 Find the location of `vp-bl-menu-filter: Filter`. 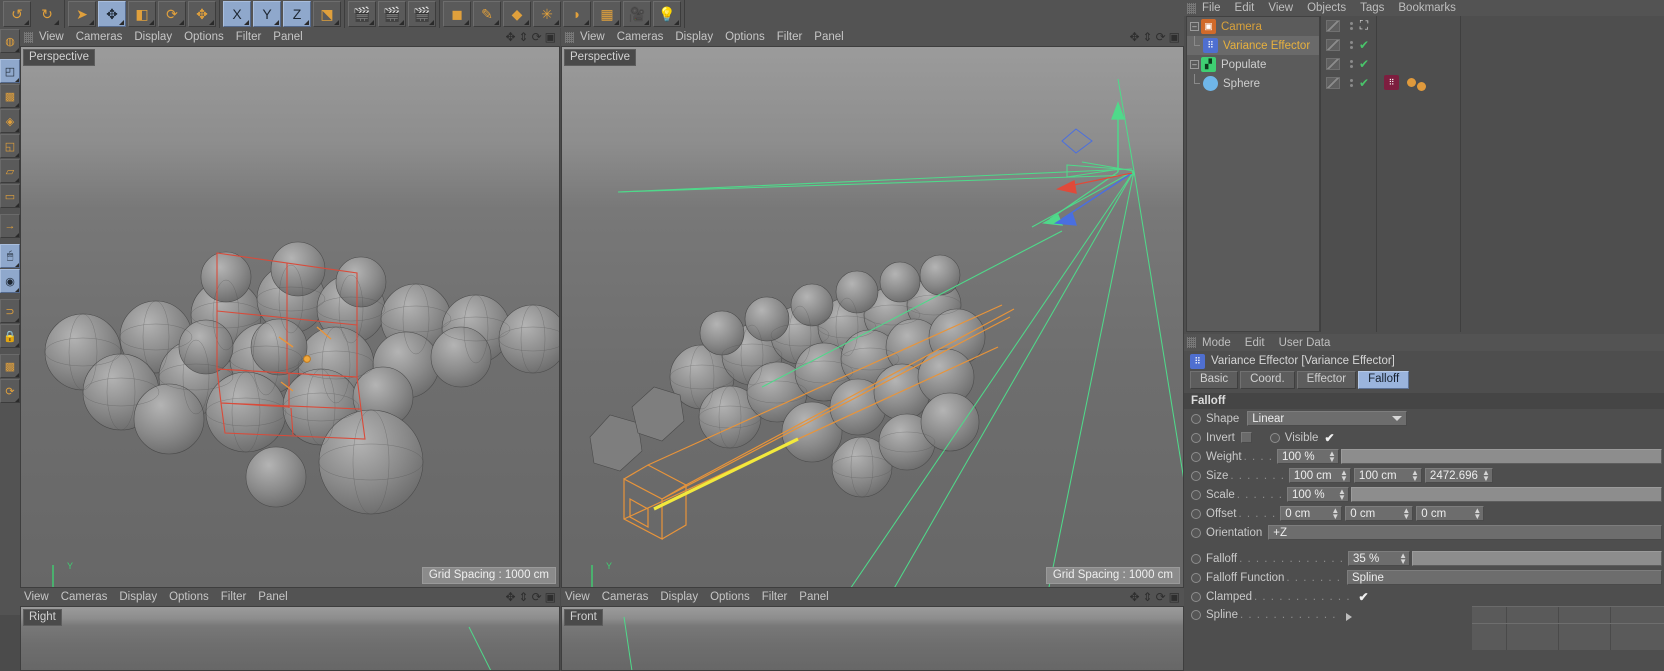

vp-bl-menu-filter: Filter is located at coordinates (238, 597).